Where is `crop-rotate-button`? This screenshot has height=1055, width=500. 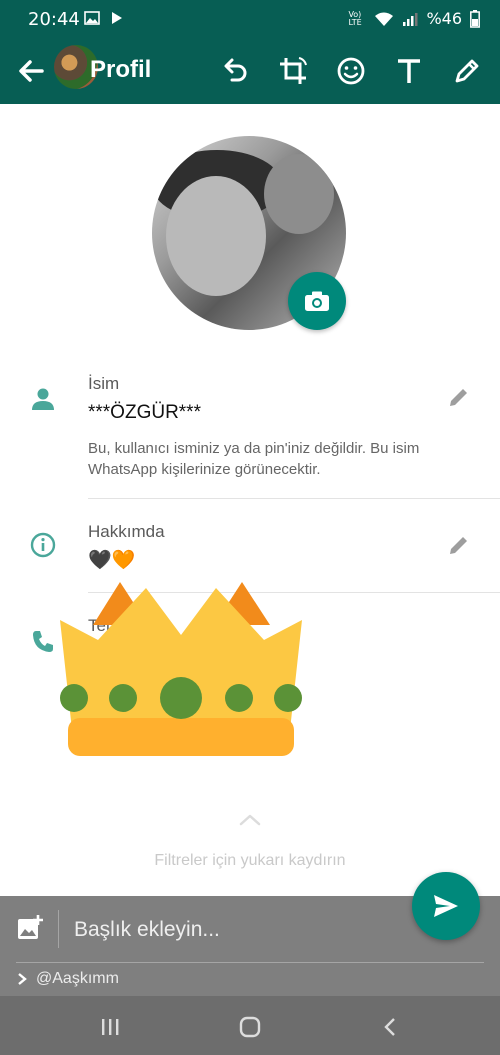 crop-rotate-button is located at coordinates (293, 71).